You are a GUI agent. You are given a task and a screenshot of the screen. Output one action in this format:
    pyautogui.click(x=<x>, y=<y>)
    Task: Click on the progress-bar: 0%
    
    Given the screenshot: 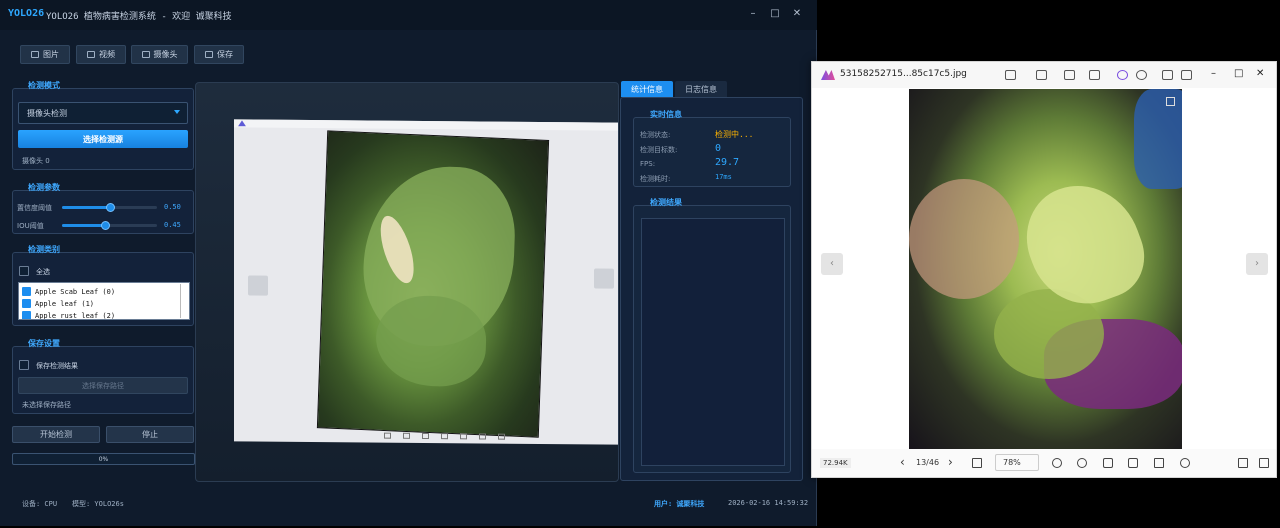 What is the action you would take?
    pyautogui.click(x=103, y=459)
    